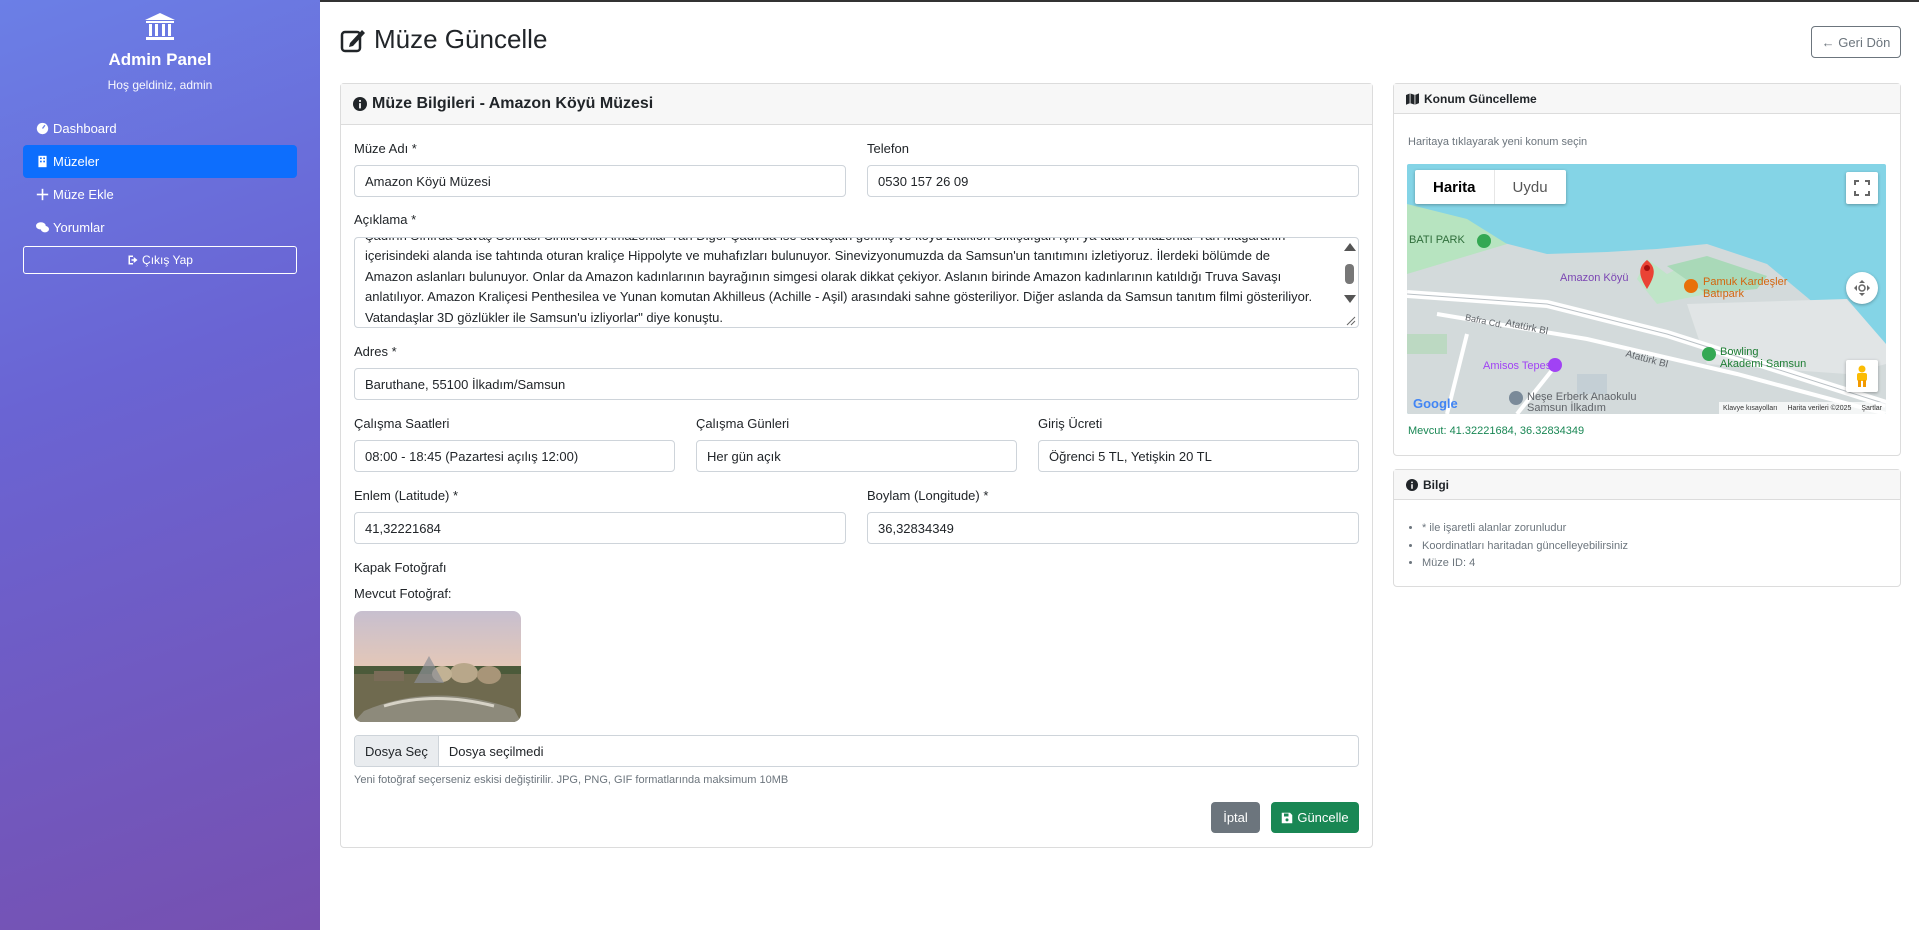 The height and width of the screenshot is (930, 1919). I want to click on map-label-pamuk: Pamuk Kardeşler Batıpark, so click(1745, 288).